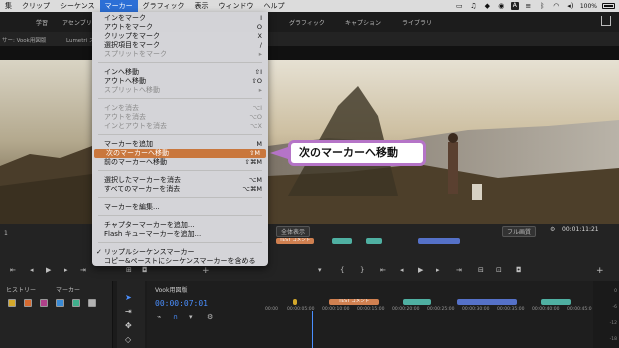  I want to click on ripple-edit-icon: ✥, so click(128, 325).